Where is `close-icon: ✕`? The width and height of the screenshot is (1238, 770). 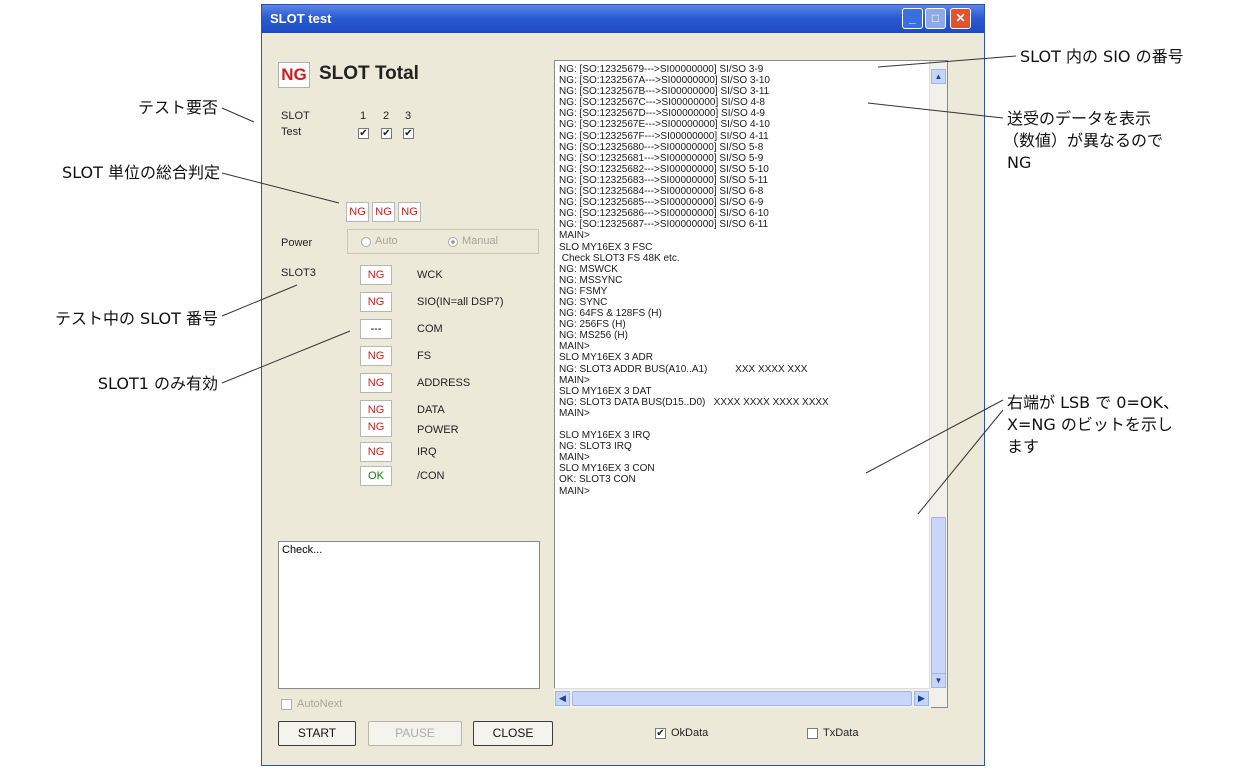 close-icon: ✕ is located at coordinates (960, 18).